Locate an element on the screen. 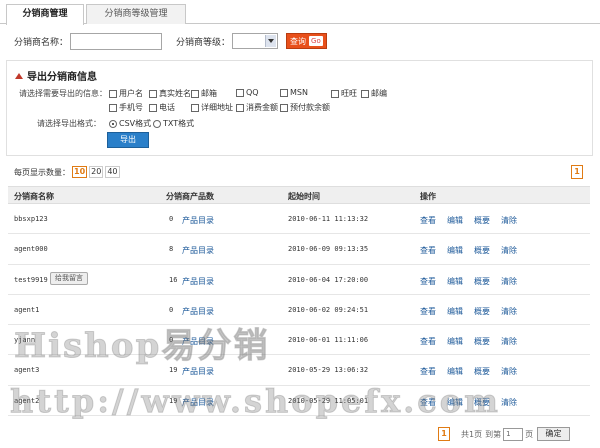  query-label: 查询 is located at coordinates (298, 41).